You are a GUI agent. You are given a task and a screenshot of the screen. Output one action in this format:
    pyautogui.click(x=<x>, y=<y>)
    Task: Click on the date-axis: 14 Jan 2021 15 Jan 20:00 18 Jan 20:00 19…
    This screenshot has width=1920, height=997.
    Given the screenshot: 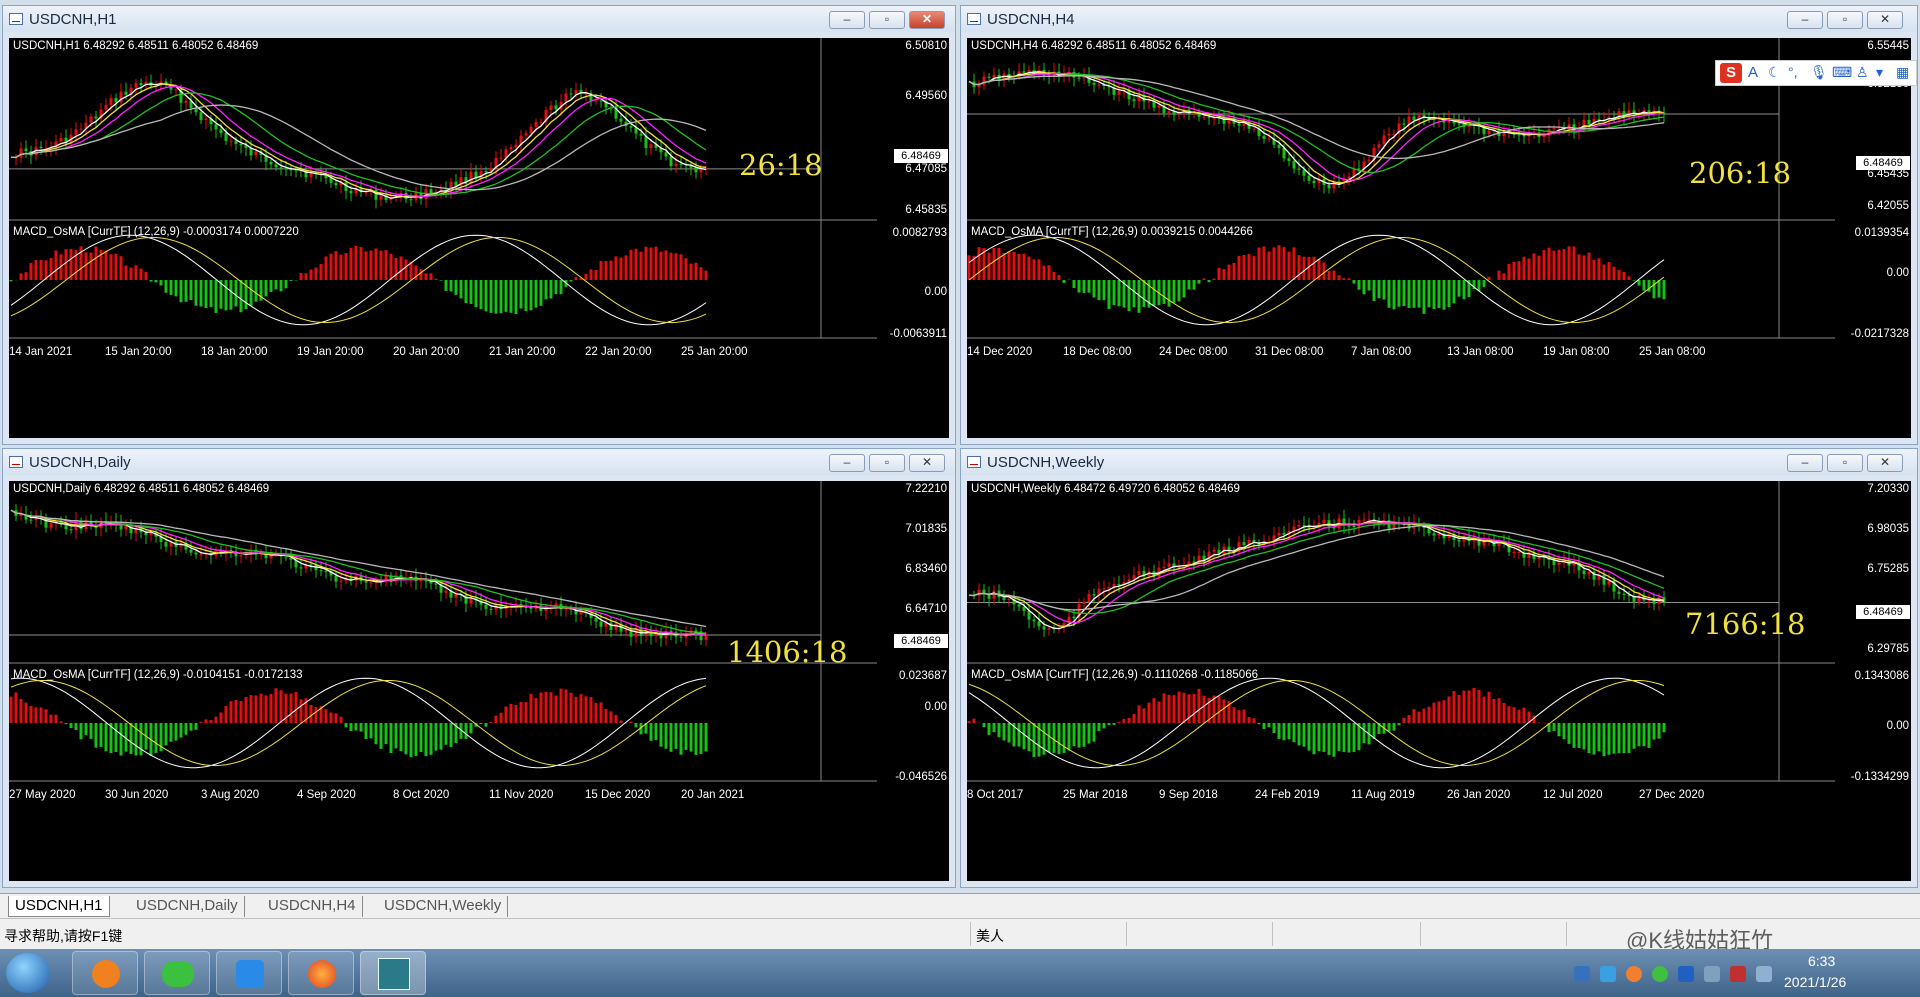 What is the action you would take?
    pyautogui.click(x=479, y=356)
    